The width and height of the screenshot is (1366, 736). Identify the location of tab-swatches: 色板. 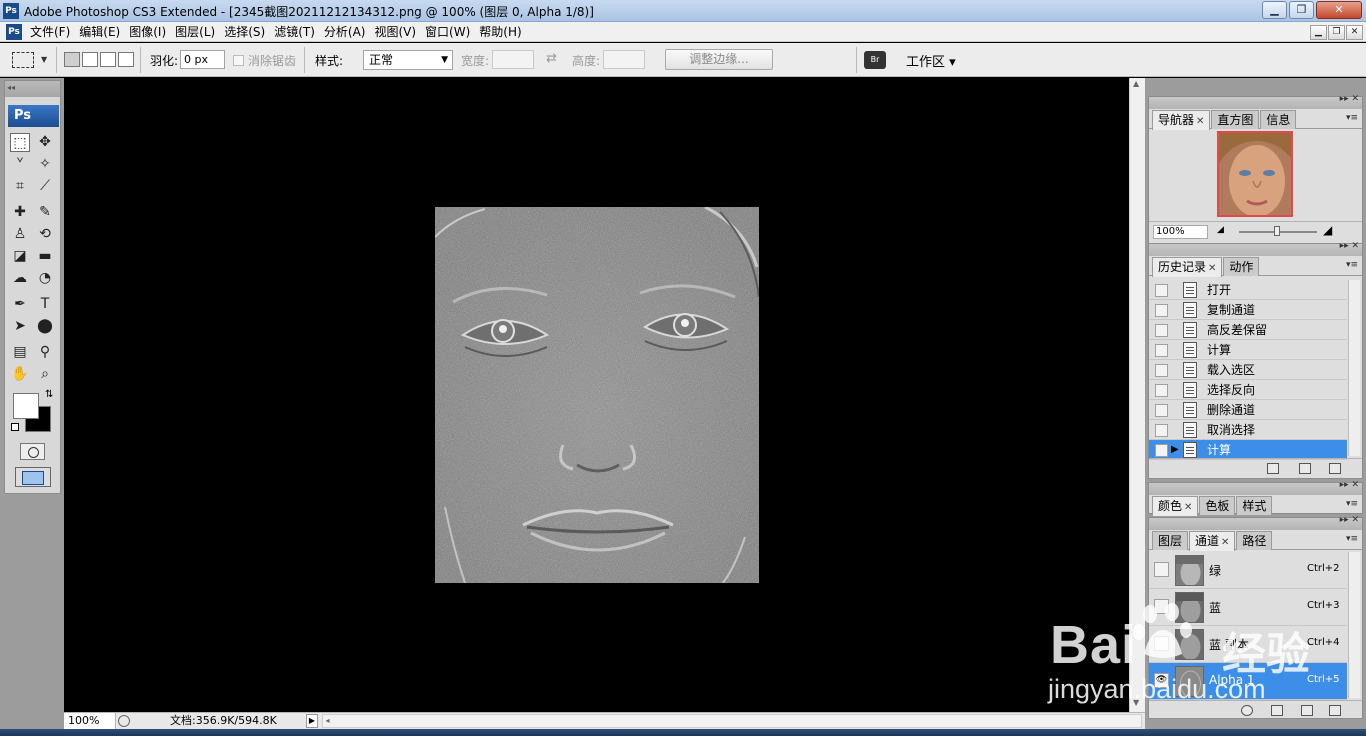
(1217, 505).